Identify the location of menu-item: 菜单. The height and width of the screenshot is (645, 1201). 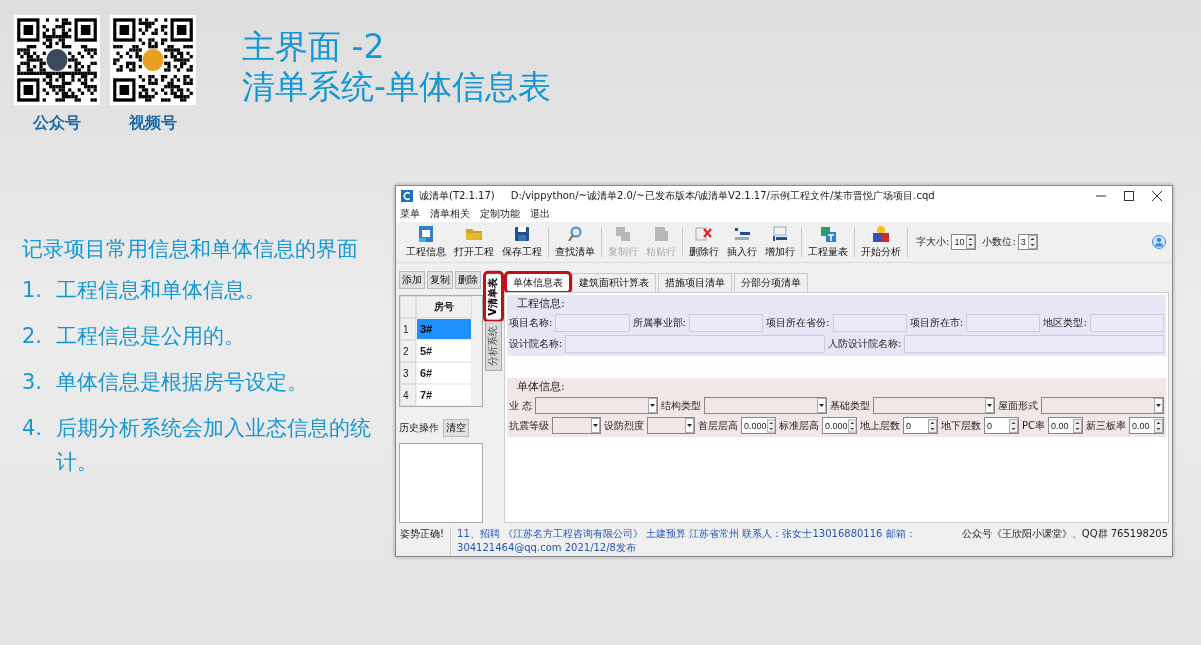
(410, 214).